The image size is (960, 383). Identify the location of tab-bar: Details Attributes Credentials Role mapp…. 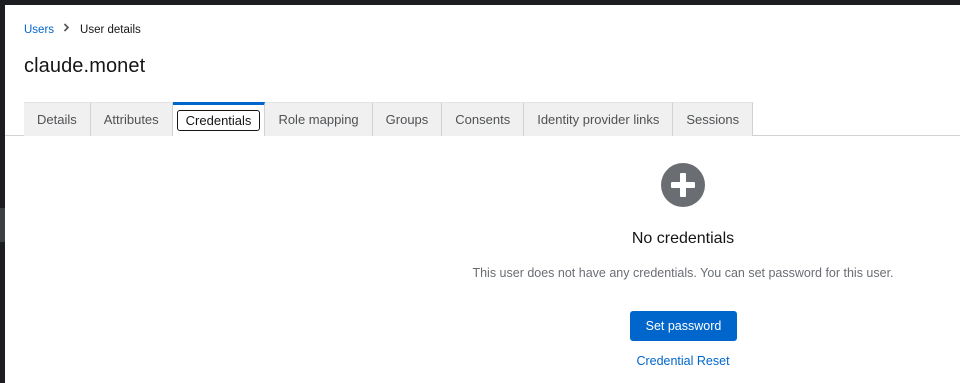
(389, 119).